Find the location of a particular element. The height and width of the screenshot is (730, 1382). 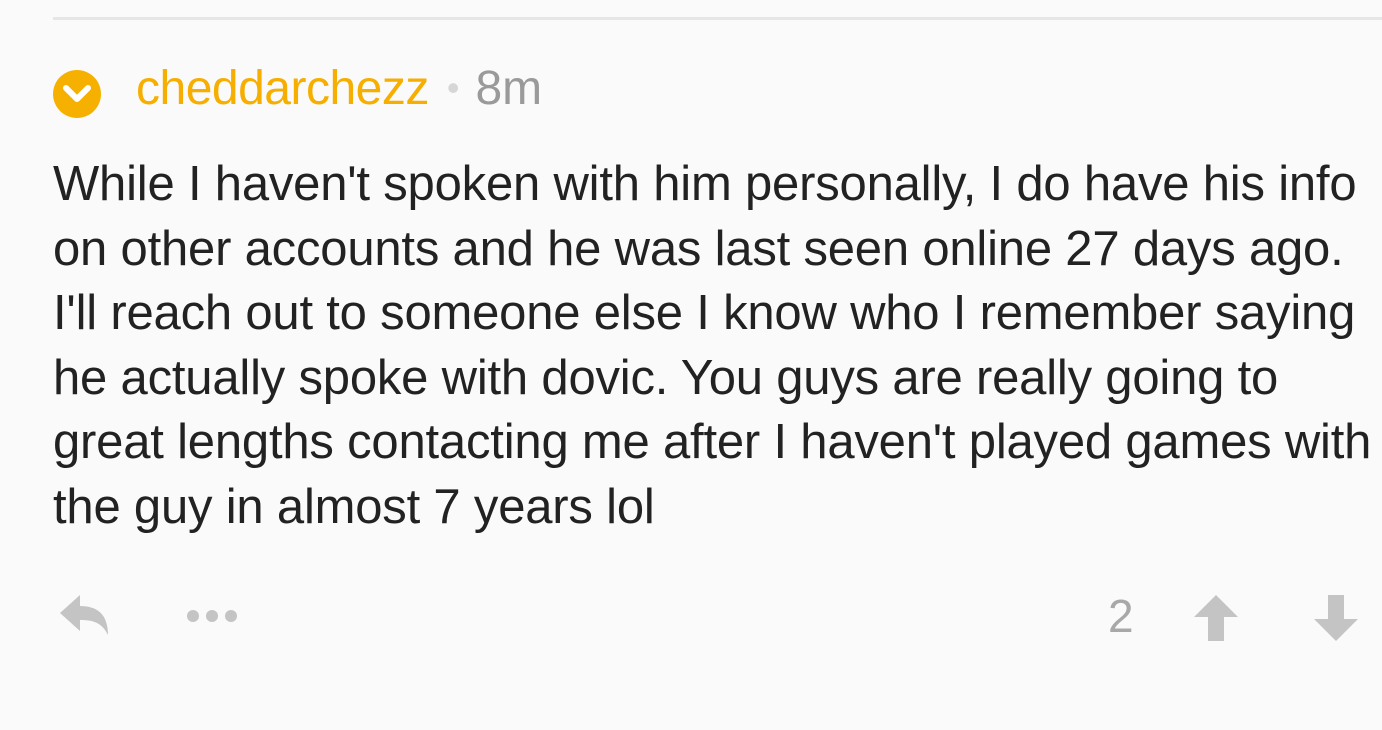

reply-arrow-icon is located at coordinates (84, 615).